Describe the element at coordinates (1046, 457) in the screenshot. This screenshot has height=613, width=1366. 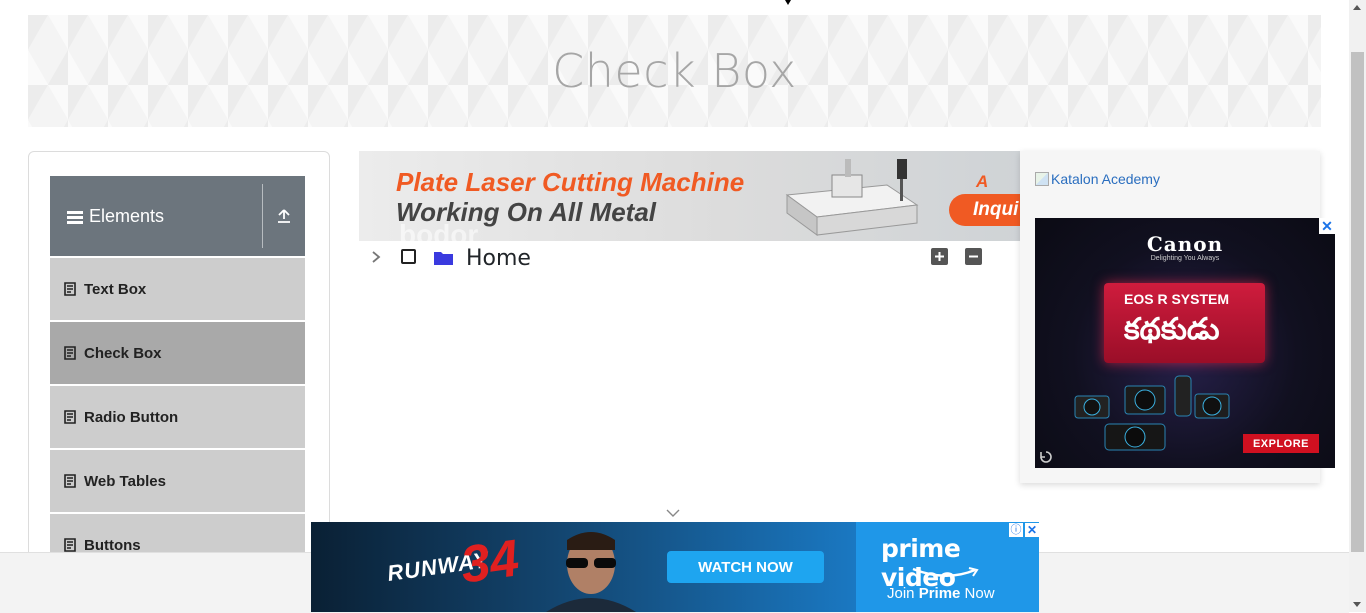
I see `replay-icon` at that location.